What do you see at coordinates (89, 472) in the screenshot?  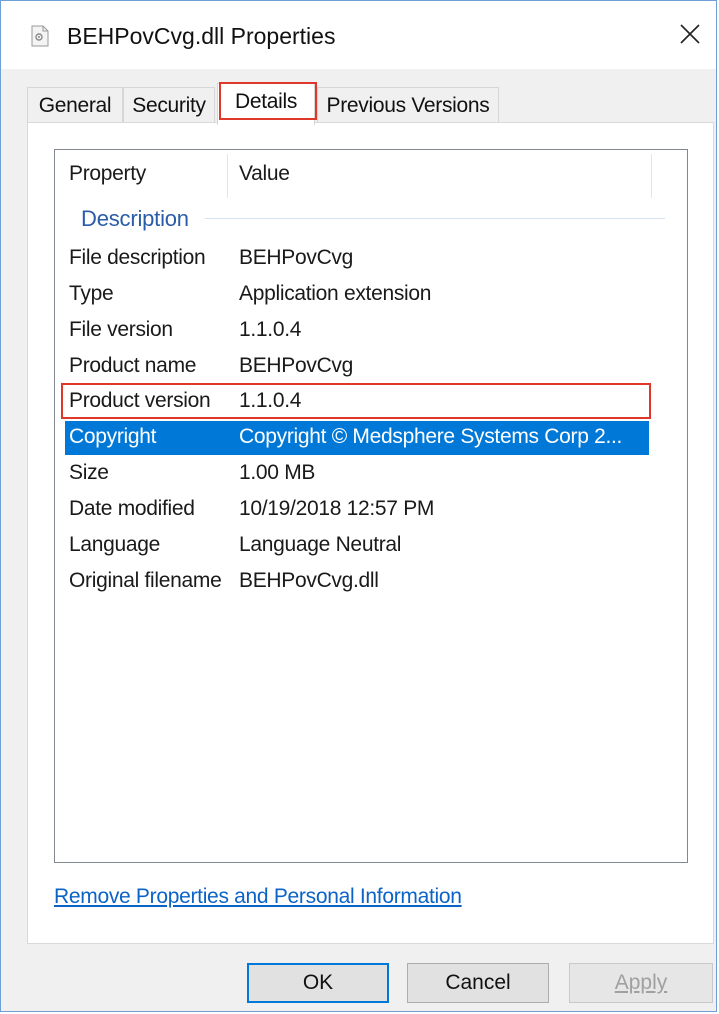 I see `property-name: Size` at bounding box center [89, 472].